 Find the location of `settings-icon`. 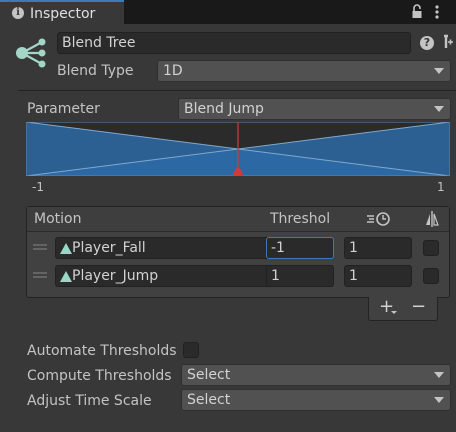

settings-icon is located at coordinates (446, 42).